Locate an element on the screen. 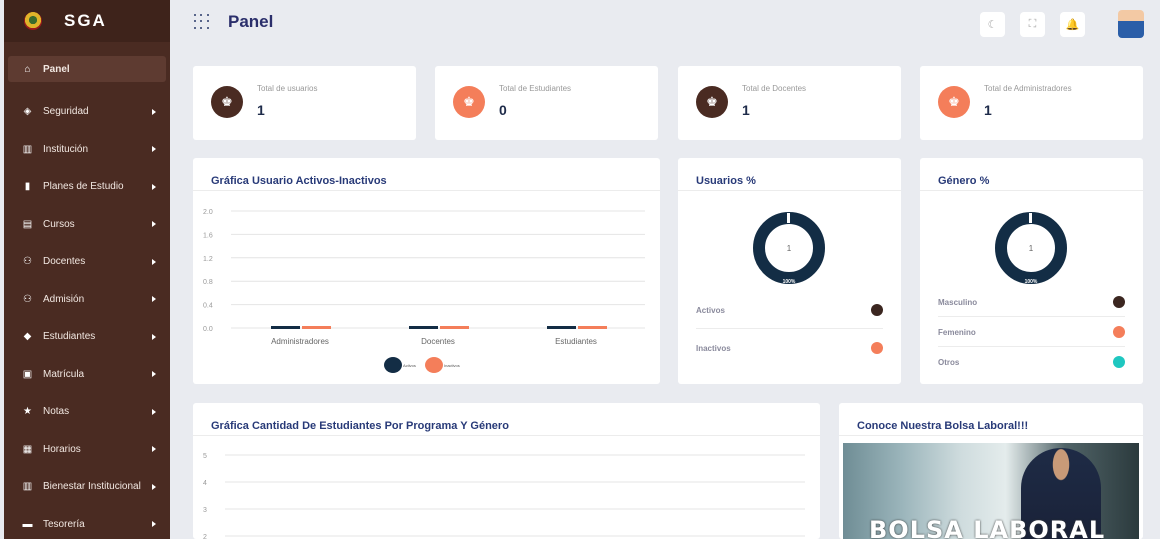 Image resolution: width=1160 pixels, height=539 pixels. brand-name: SGA is located at coordinates (85, 20).